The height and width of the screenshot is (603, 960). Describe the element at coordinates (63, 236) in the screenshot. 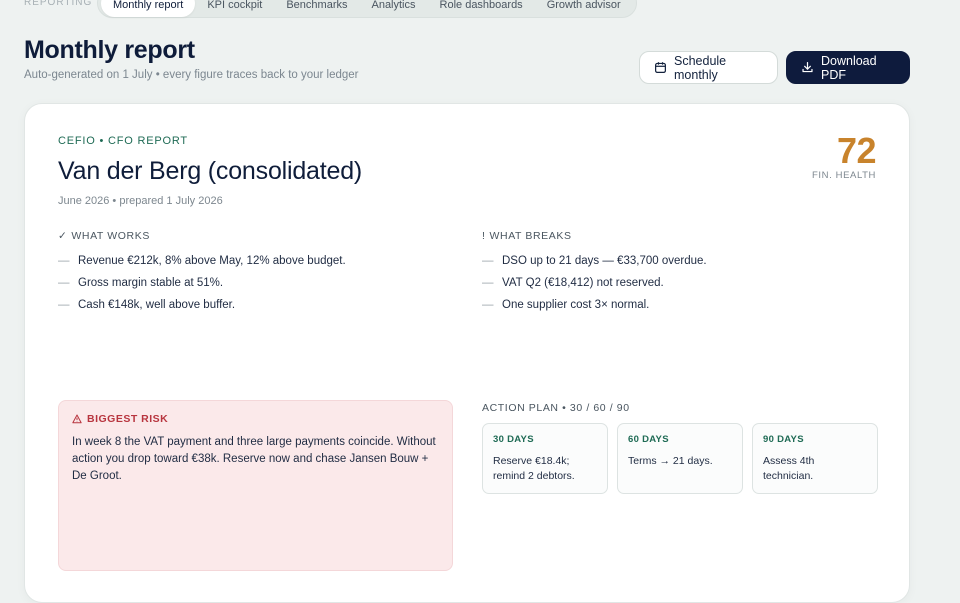

I see `checkmark-icon: ✓` at that location.